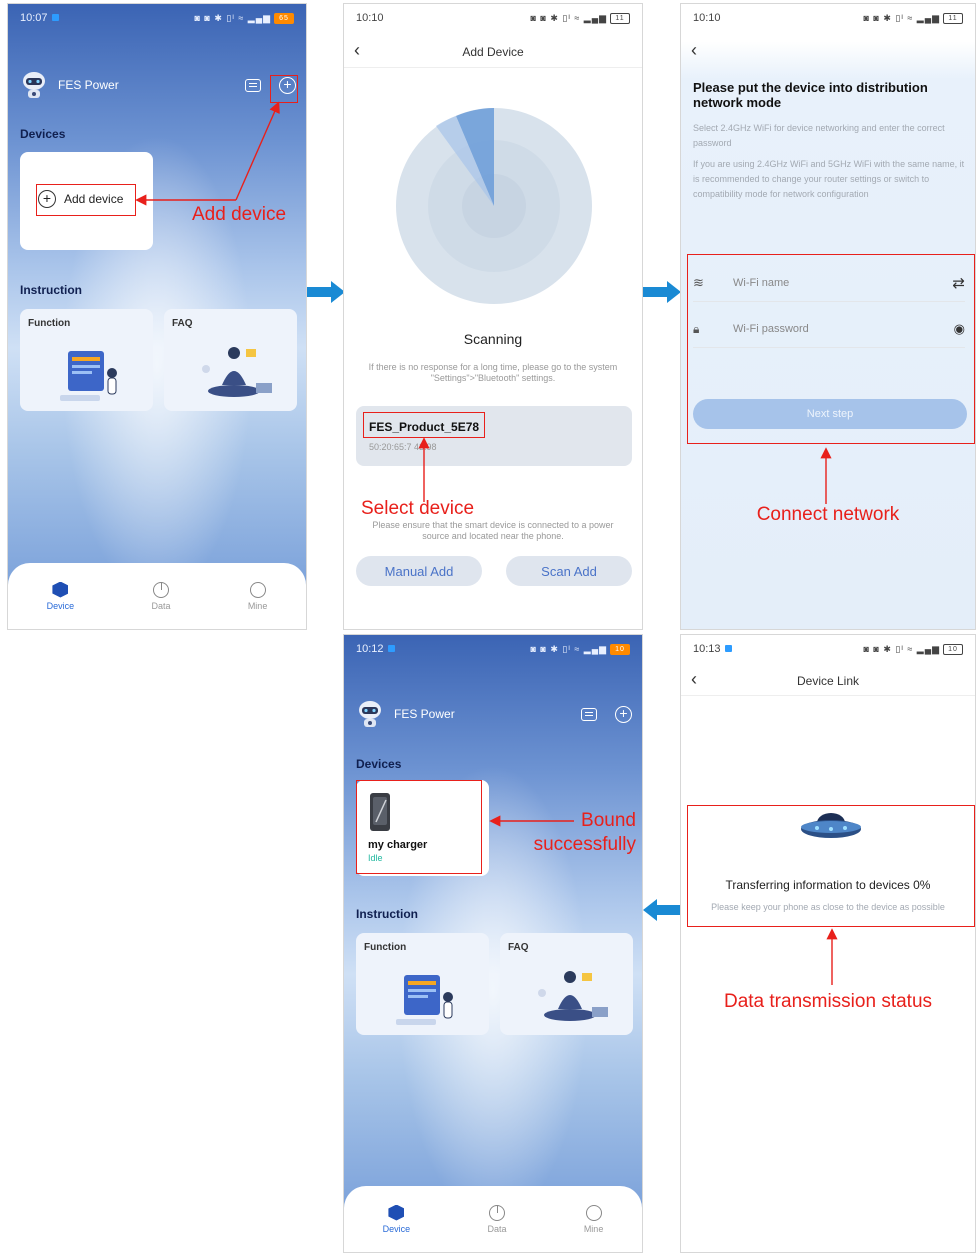 The image size is (976, 1253). I want to click on scan-hint-line2: "Settings">"Bluetooth" settings., so click(493, 378).